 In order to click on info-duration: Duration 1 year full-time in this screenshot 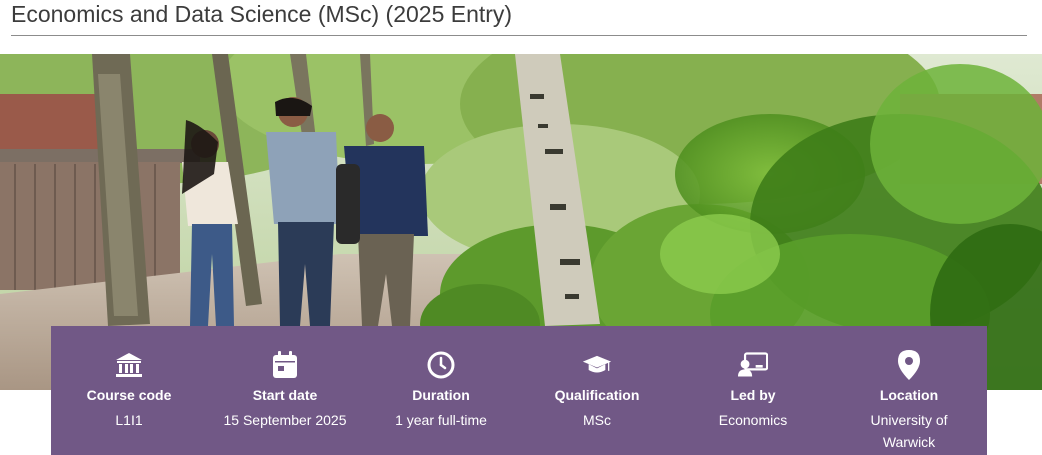, I will do `click(441, 390)`.